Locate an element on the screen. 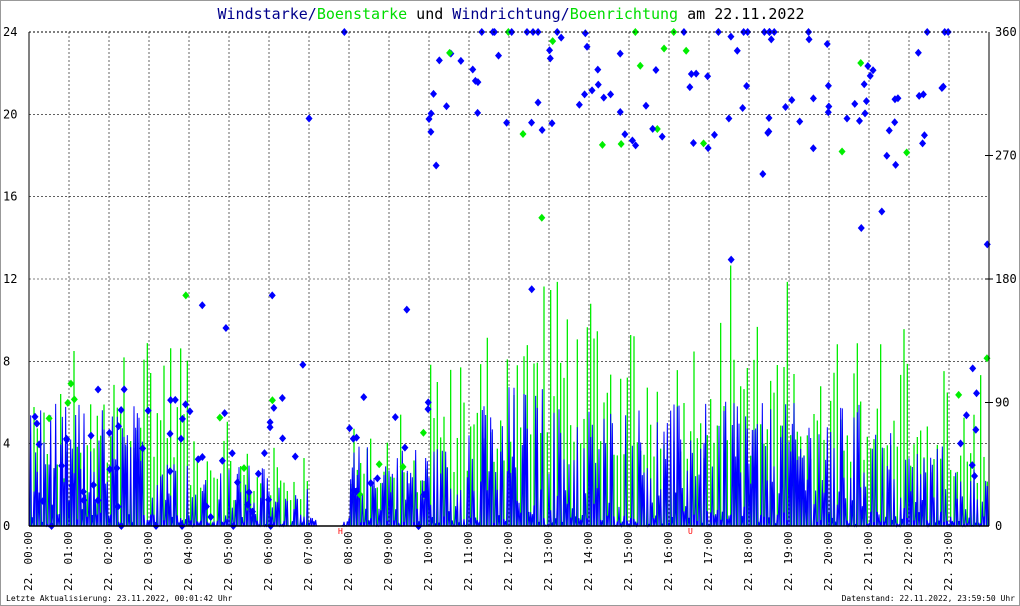 The width and height of the screenshot is (1020, 606). x-tick-label: 22. 17:00 is located at coordinates (708, 561).